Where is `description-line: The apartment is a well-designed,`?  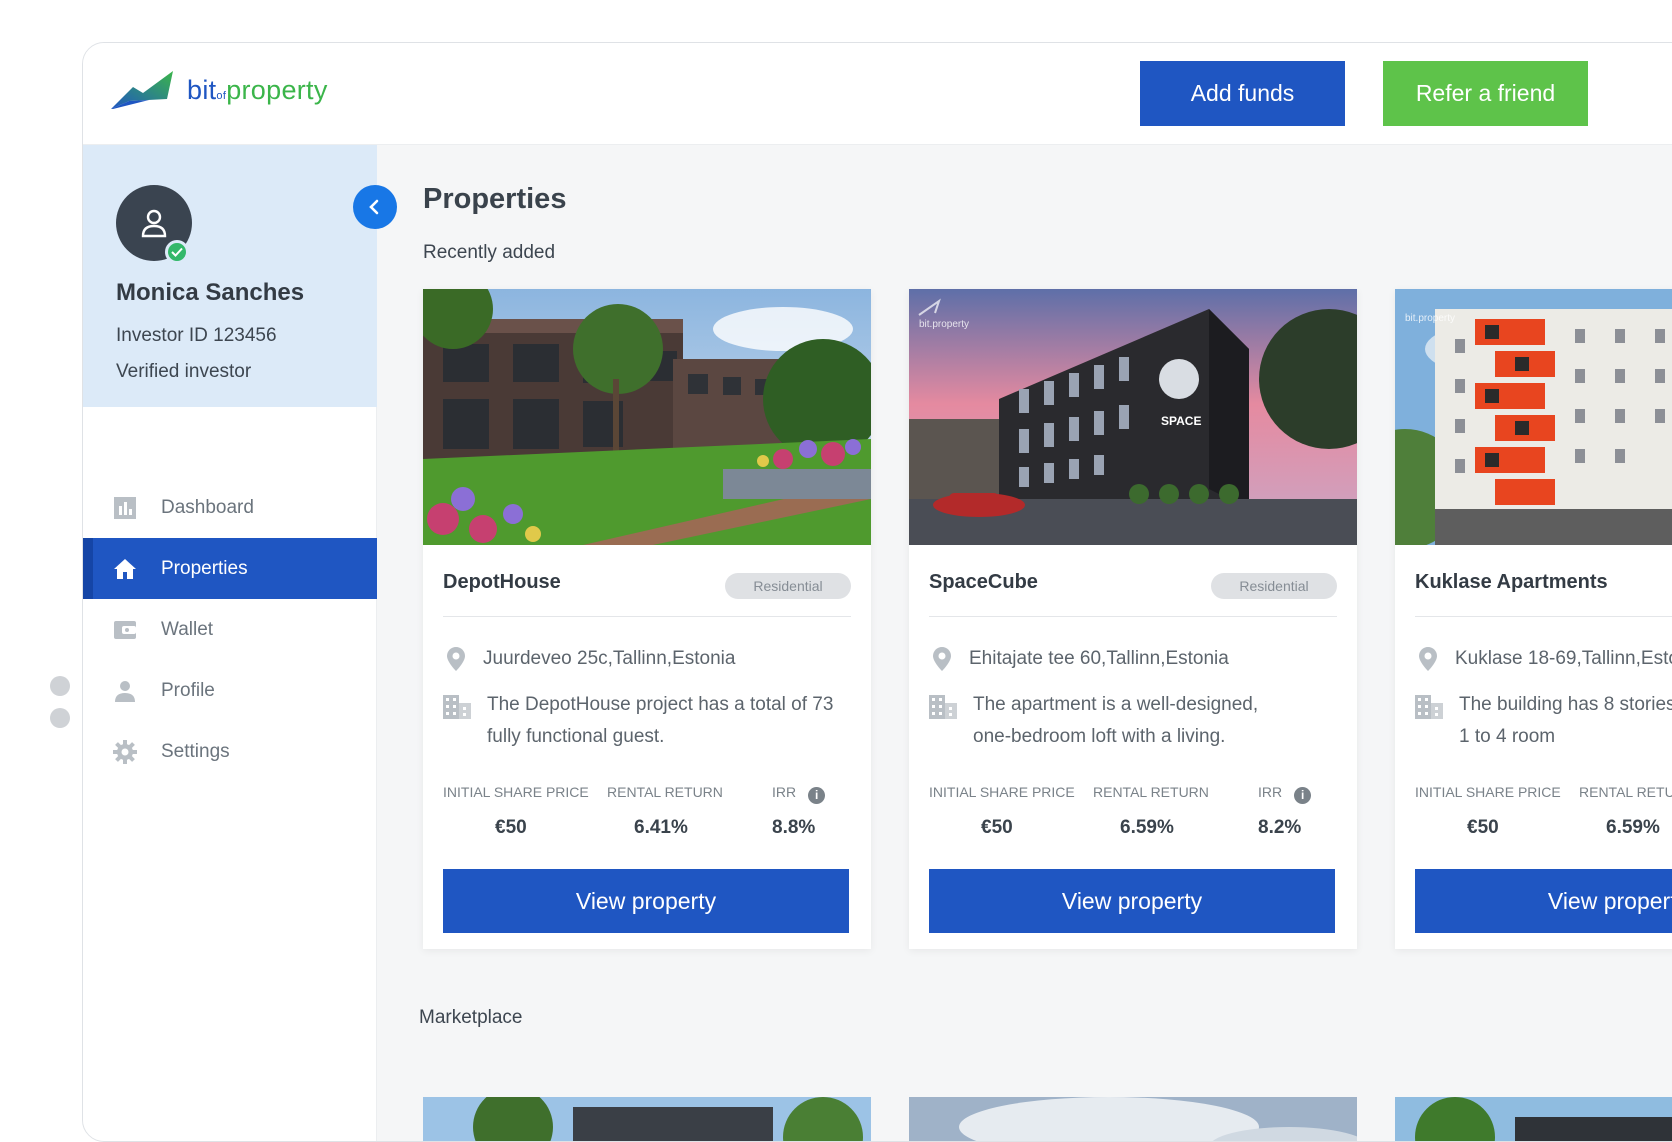
description-line: The apartment is a well-designed, is located at coordinates (1116, 704).